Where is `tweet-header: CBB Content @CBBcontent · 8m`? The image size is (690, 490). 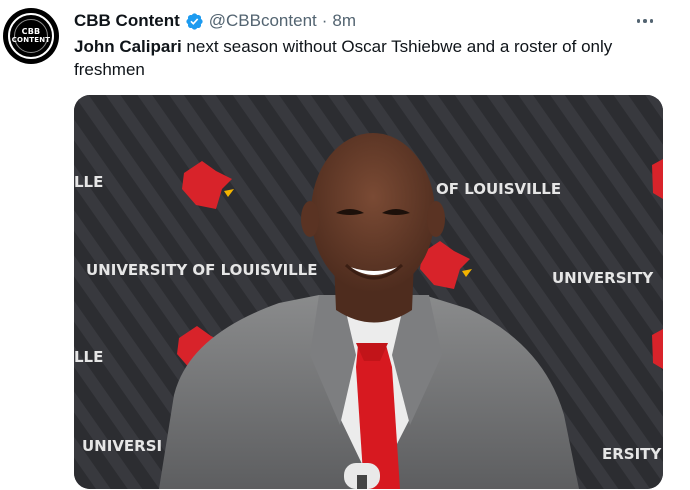 tweet-header: CBB Content @CBBcontent · 8m is located at coordinates (215, 21).